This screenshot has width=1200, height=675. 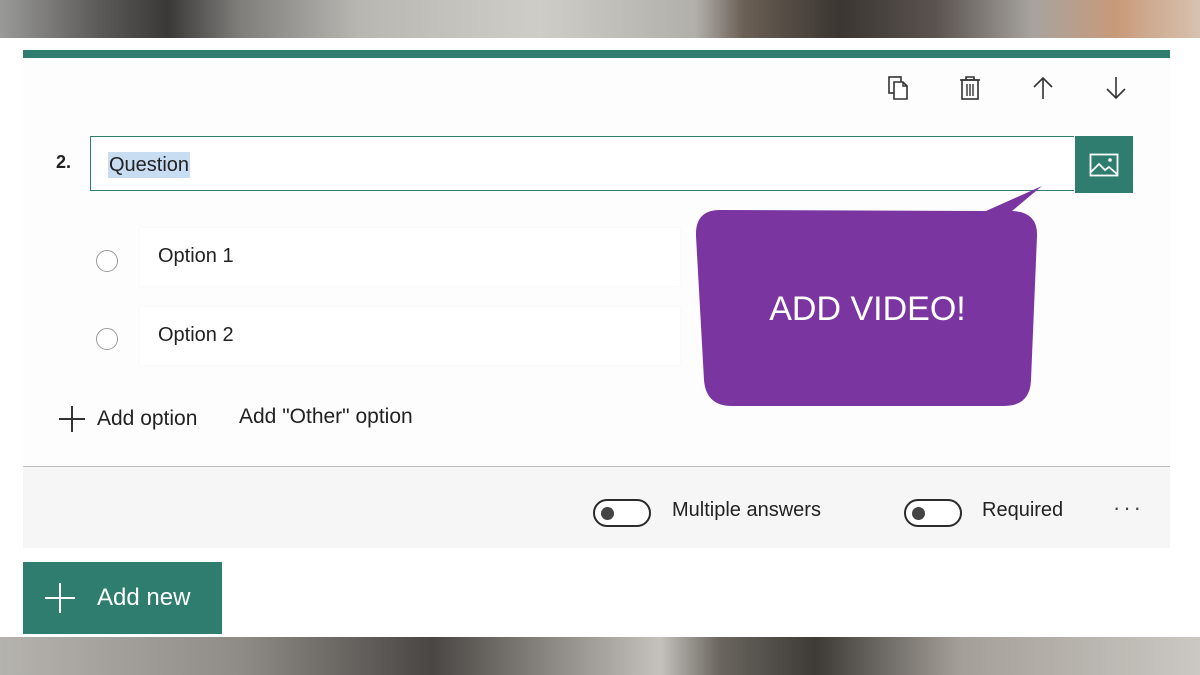 I want to click on add-option-label: Add option, so click(x=147, y=418).